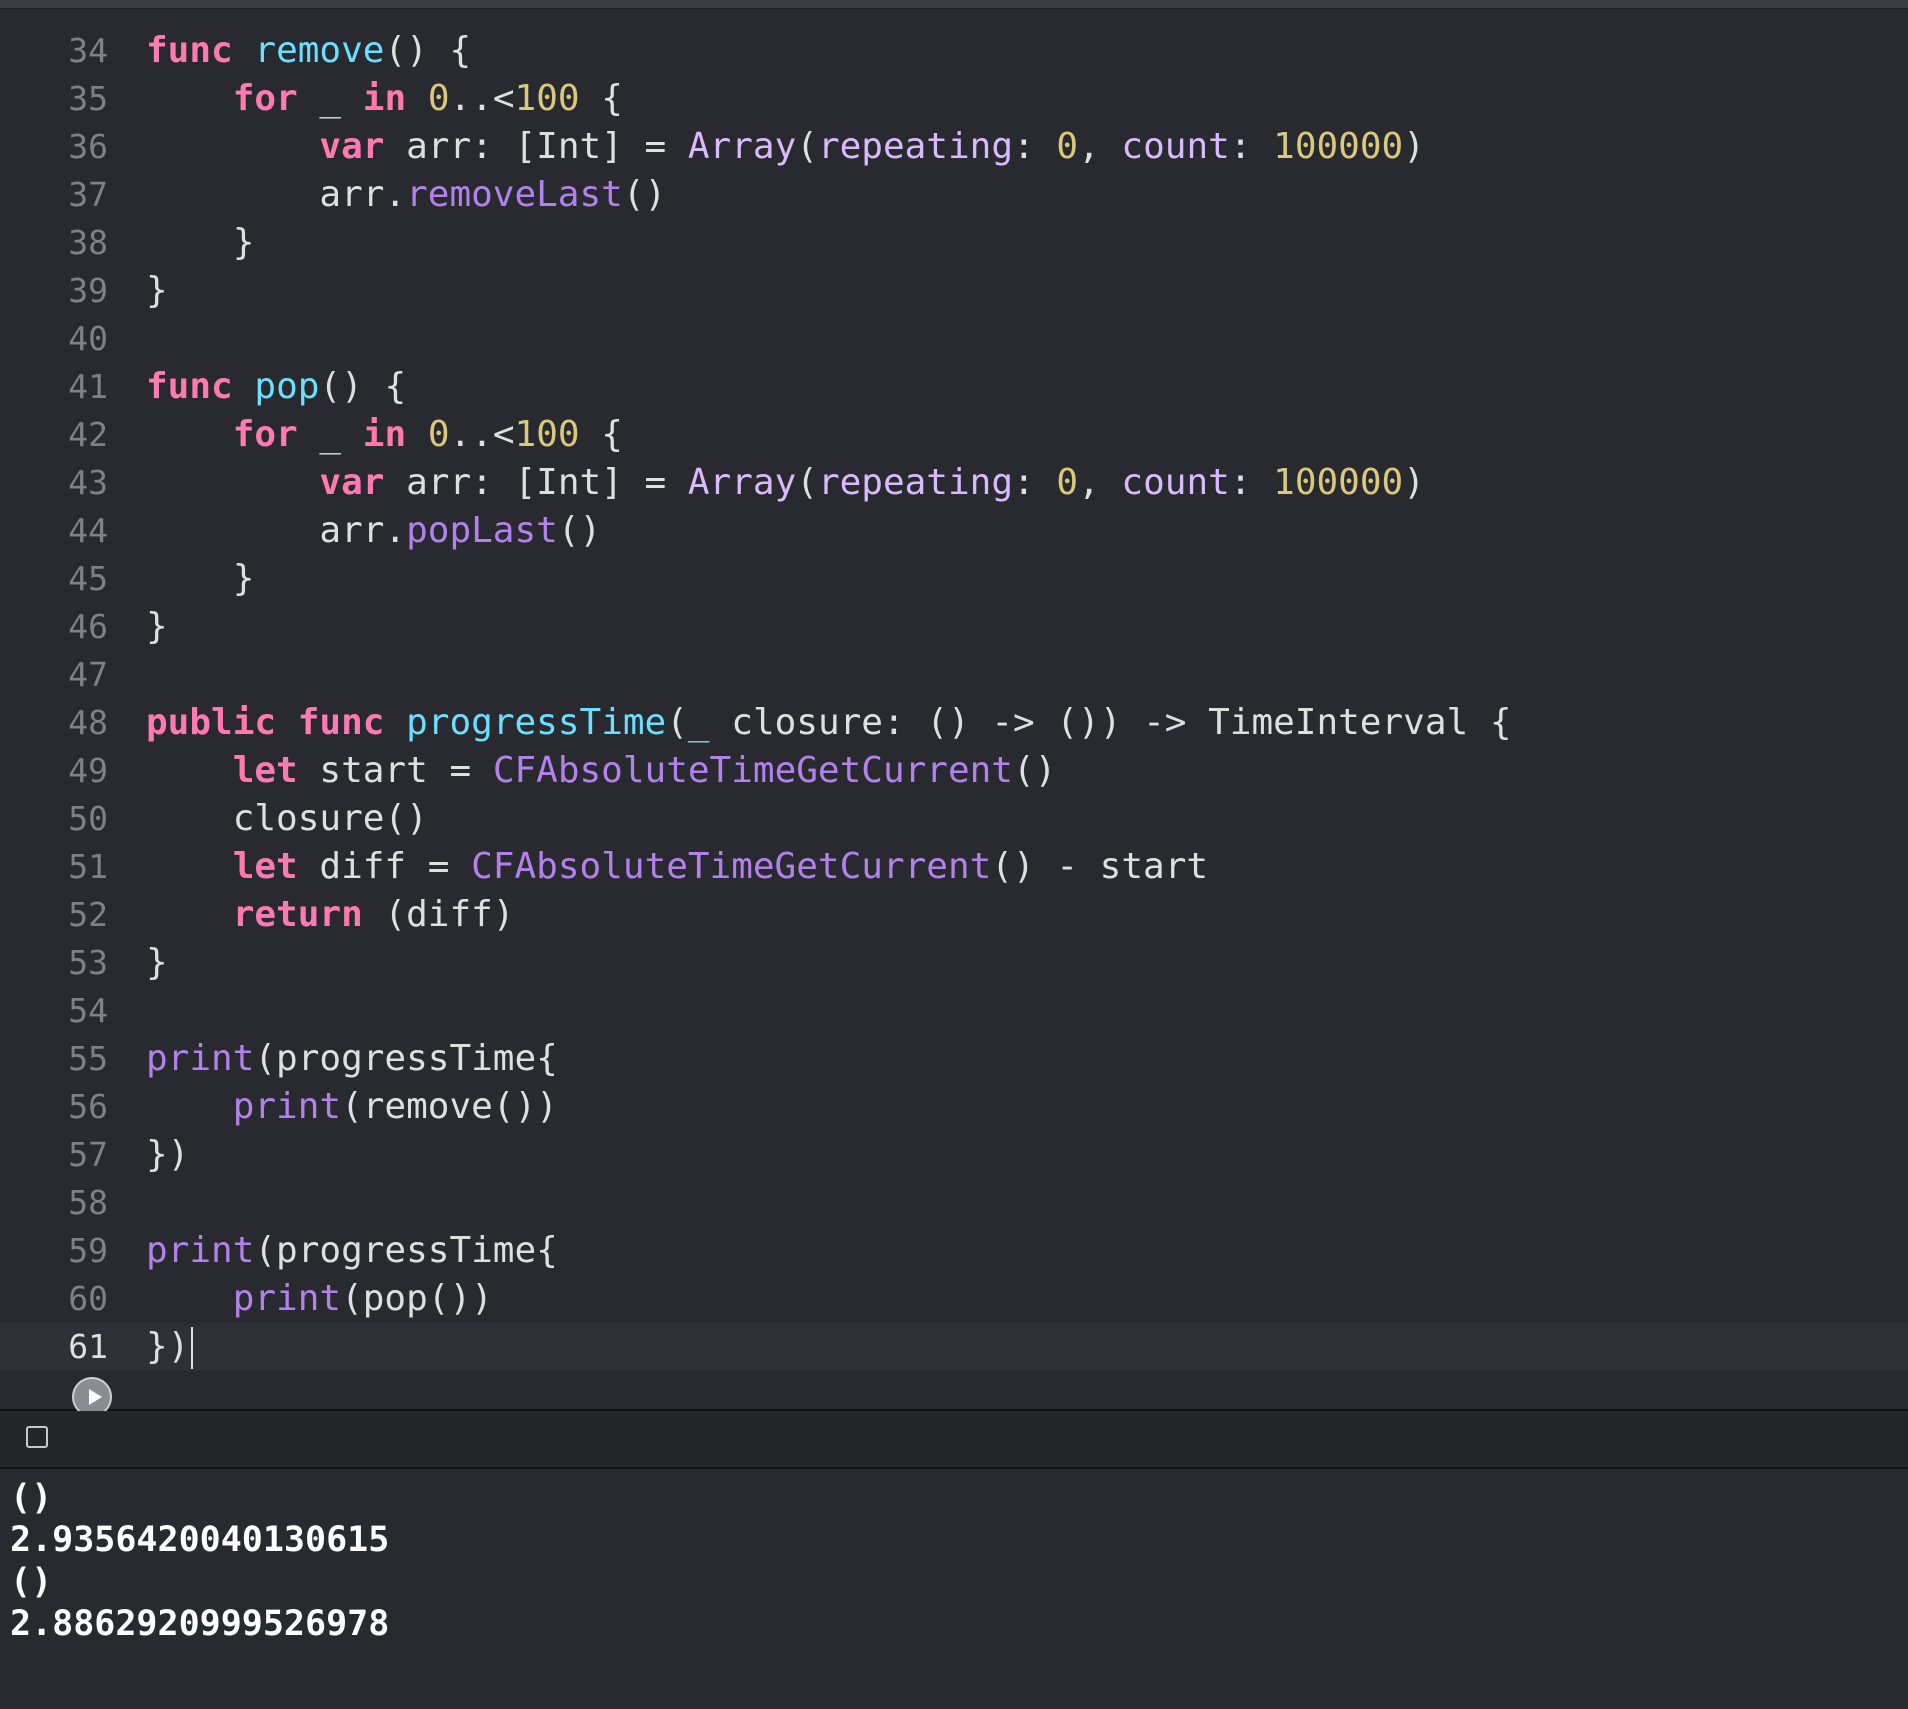  I want to click on code-token: remove, so click(319, 50).